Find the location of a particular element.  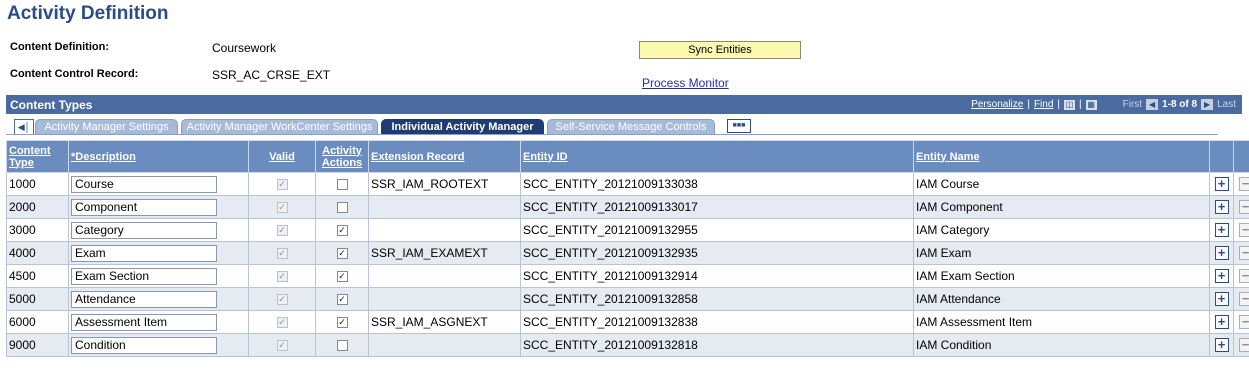

content-type-cell: 3000 is located at coordinates (37, 230).